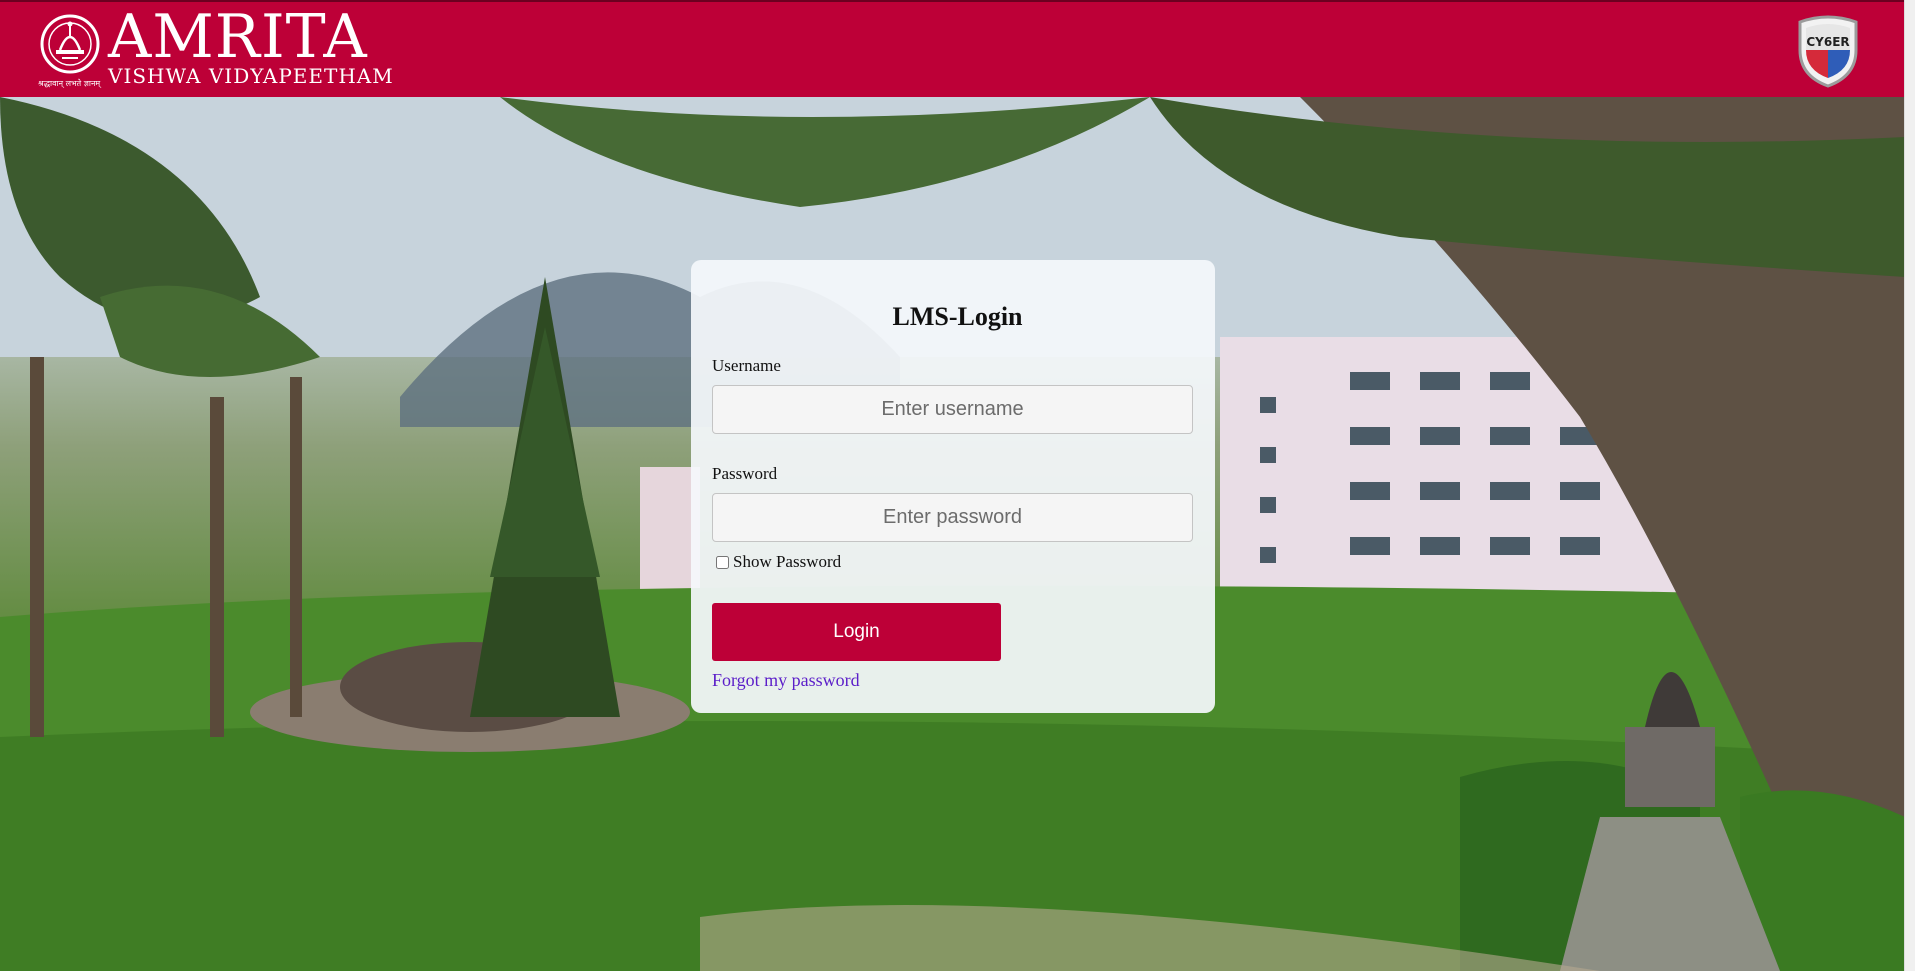 Image resolution: width=1915 pixels, height=971 pixels. What do you see at coordinates (69, 83) in the screenshot?
I see `logo-motto: श्रद्धावान् लभते ज्ञानम्` at bounding box center [69, 83].